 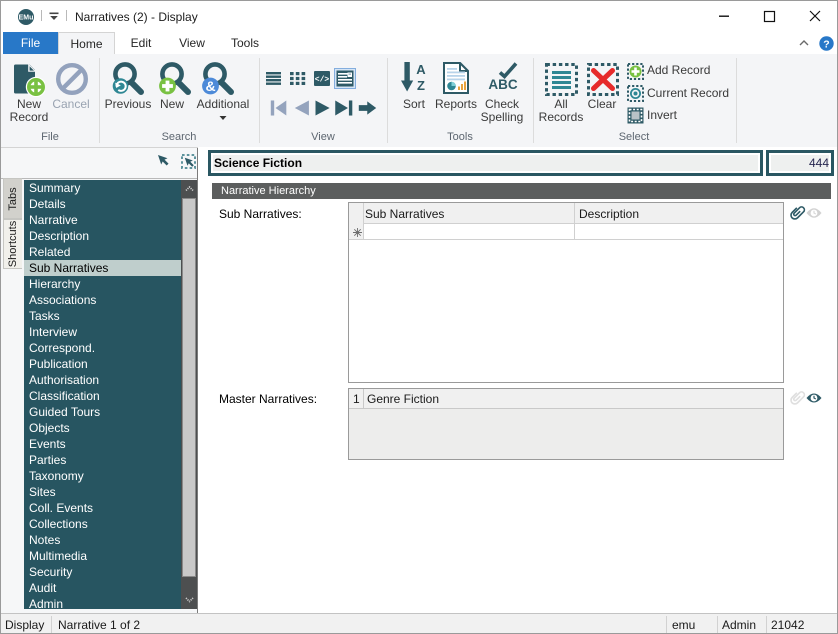 What do you see at coordinates (502, 84) in the screenshot?
I see `svg-text: ABC` at bounding box center [502, 84].